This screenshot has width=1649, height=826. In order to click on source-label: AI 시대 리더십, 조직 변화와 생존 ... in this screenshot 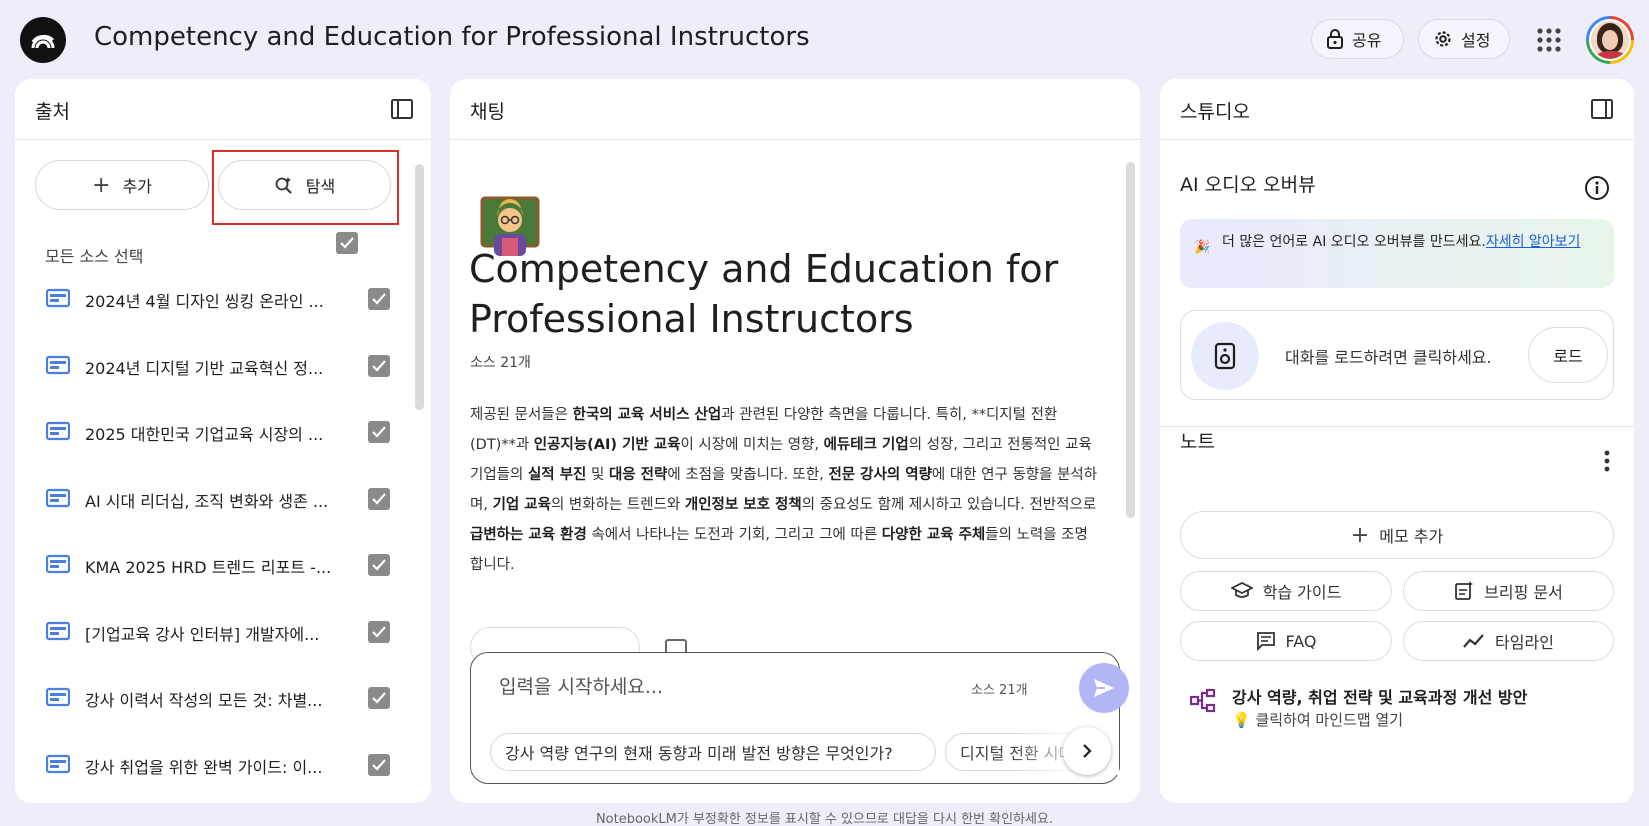, I will do `click(207, 501)`.